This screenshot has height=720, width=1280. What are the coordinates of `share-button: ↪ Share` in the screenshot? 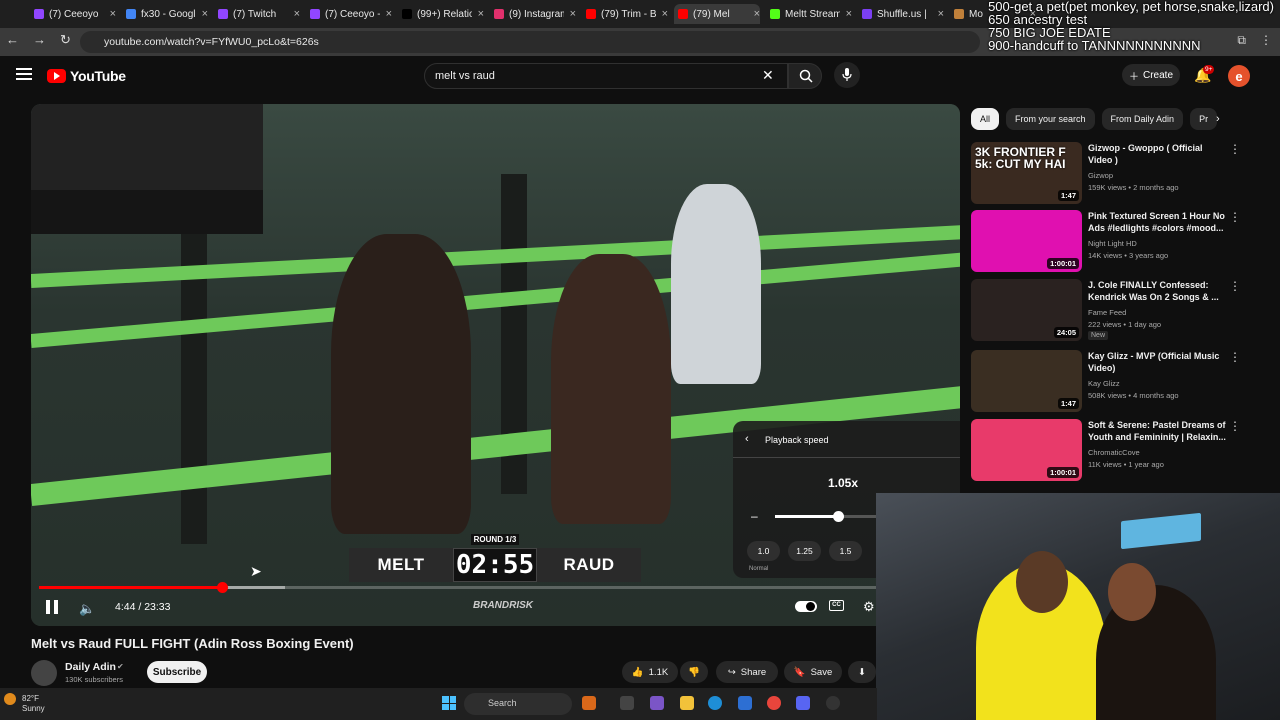 It's located at (747, 672).